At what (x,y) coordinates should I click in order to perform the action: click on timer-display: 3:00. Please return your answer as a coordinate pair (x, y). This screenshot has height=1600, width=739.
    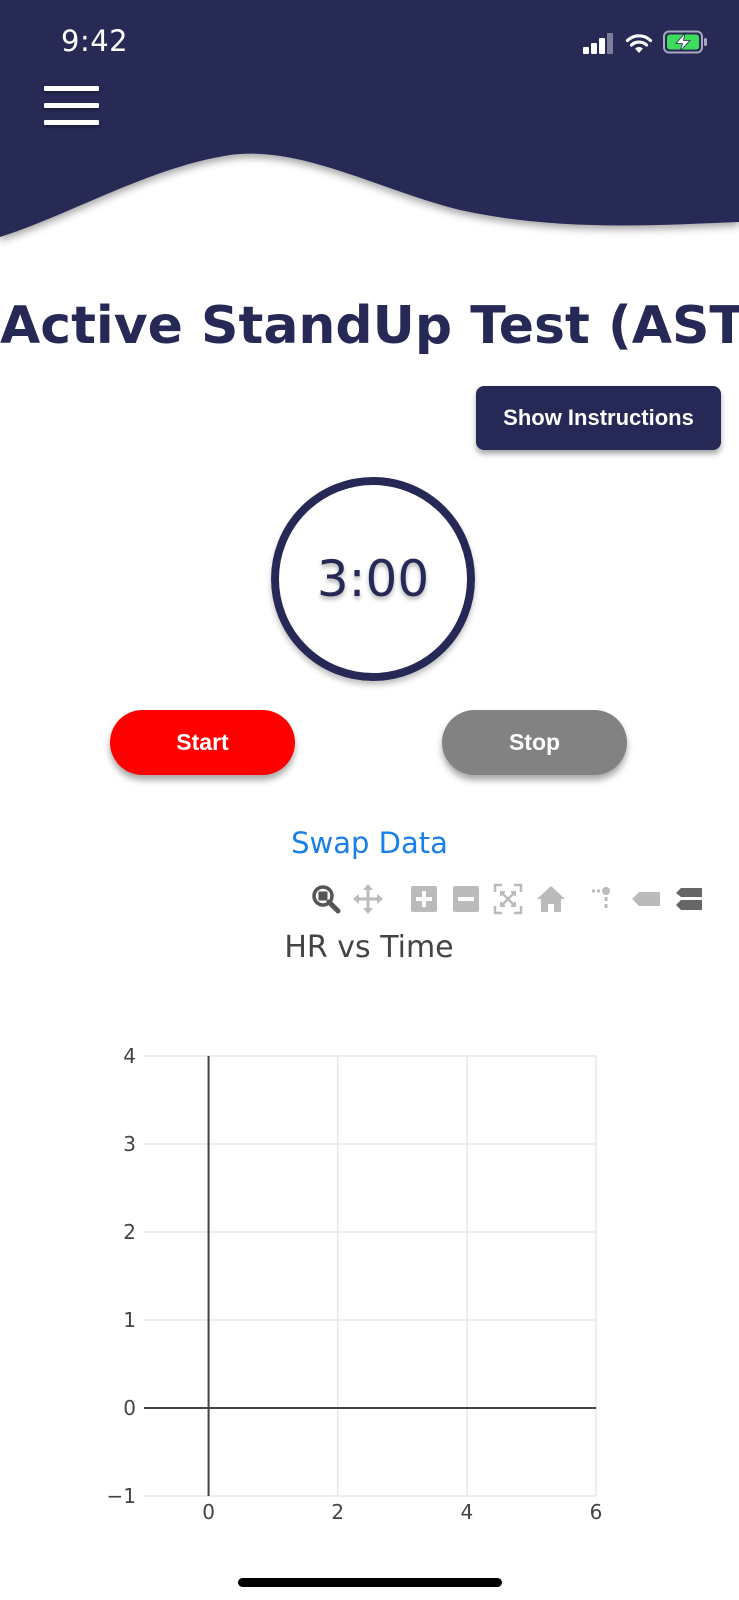
    Looking at the image, I should click on (373, 579).